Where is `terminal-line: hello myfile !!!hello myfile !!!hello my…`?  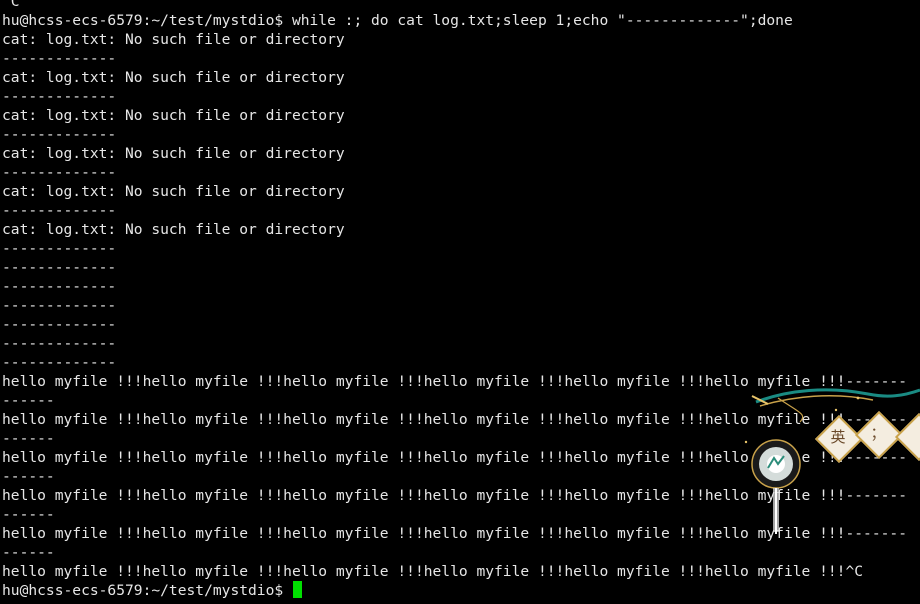 terminal-line: hello myfile !!!hello myfile !!!hello my… is located at coordinates (433, 571).